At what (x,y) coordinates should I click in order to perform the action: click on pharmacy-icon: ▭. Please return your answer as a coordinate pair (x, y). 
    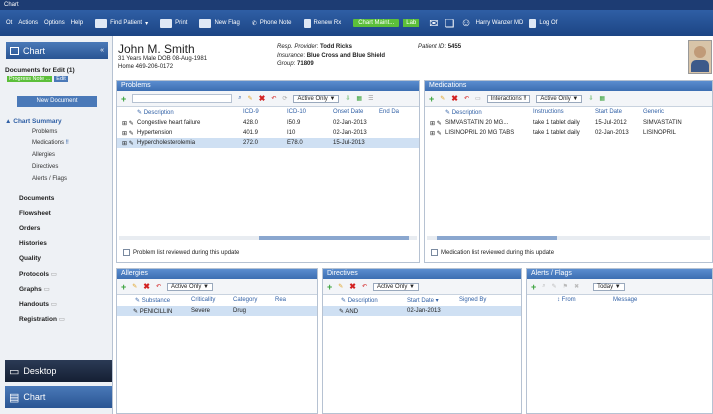
    Looking at the image, I should click on (478, 98).